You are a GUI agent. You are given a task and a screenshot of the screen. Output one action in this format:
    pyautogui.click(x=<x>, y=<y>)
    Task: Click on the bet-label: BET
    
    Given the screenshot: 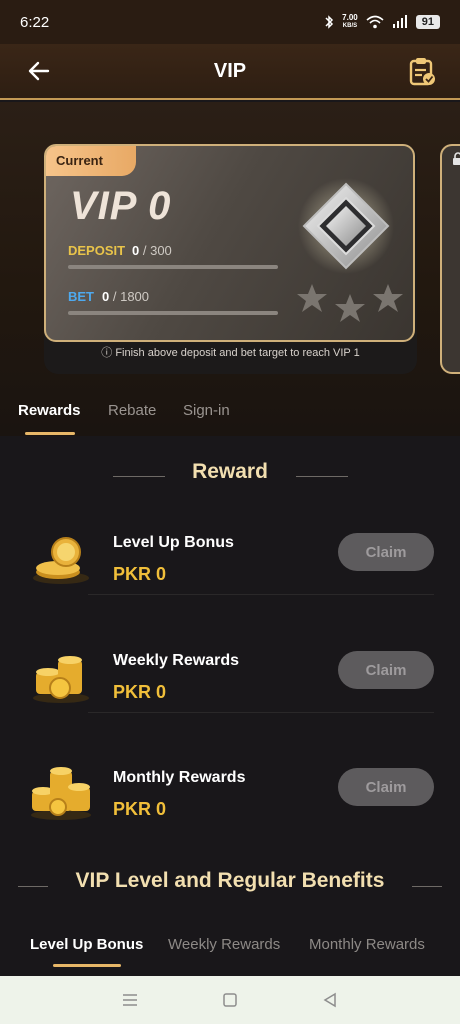 What is the action you would take?
    pyautogui.click(x=81, y=296)
    